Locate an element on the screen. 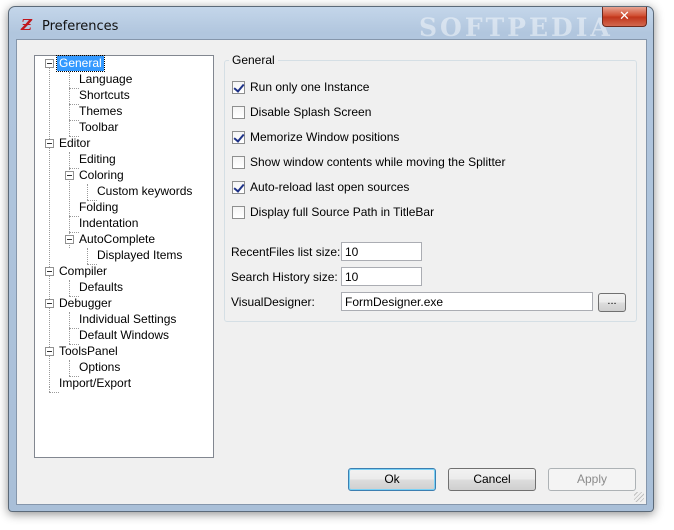  tree-node-language: Language is located at coordinates (105, 79).